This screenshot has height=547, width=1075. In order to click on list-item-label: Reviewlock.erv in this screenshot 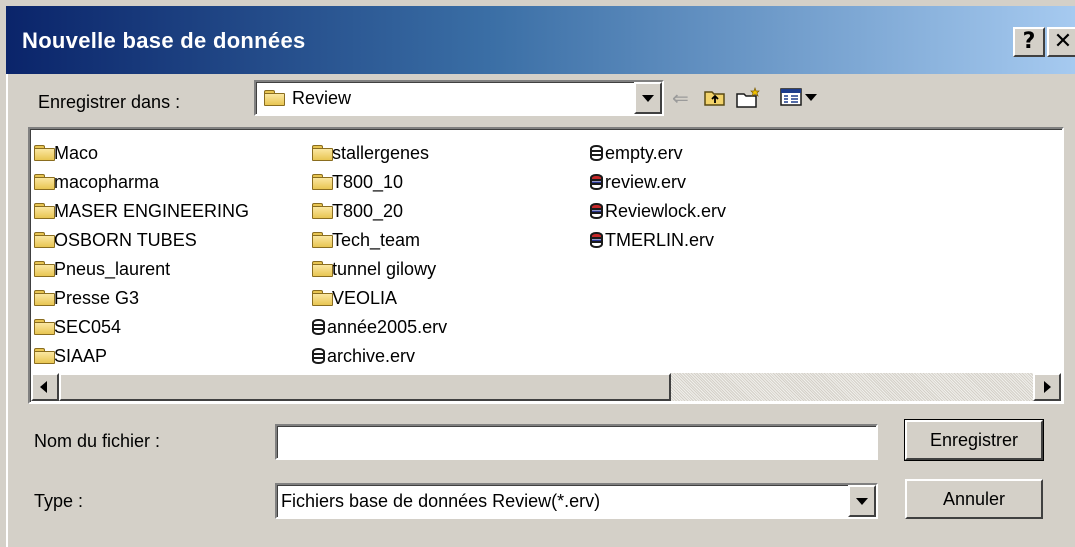, I will do `click(666, 211)`.